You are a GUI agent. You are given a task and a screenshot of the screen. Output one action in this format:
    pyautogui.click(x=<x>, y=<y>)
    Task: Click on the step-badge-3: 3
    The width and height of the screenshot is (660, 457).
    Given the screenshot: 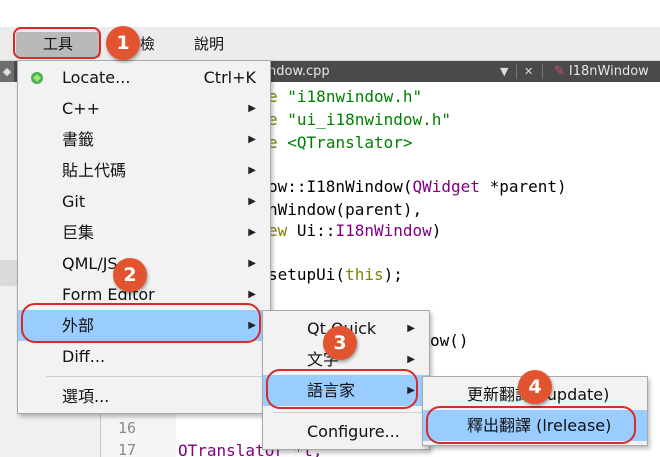 What is the action you would take?
    pyautogui.click(x=340, y=343)
    